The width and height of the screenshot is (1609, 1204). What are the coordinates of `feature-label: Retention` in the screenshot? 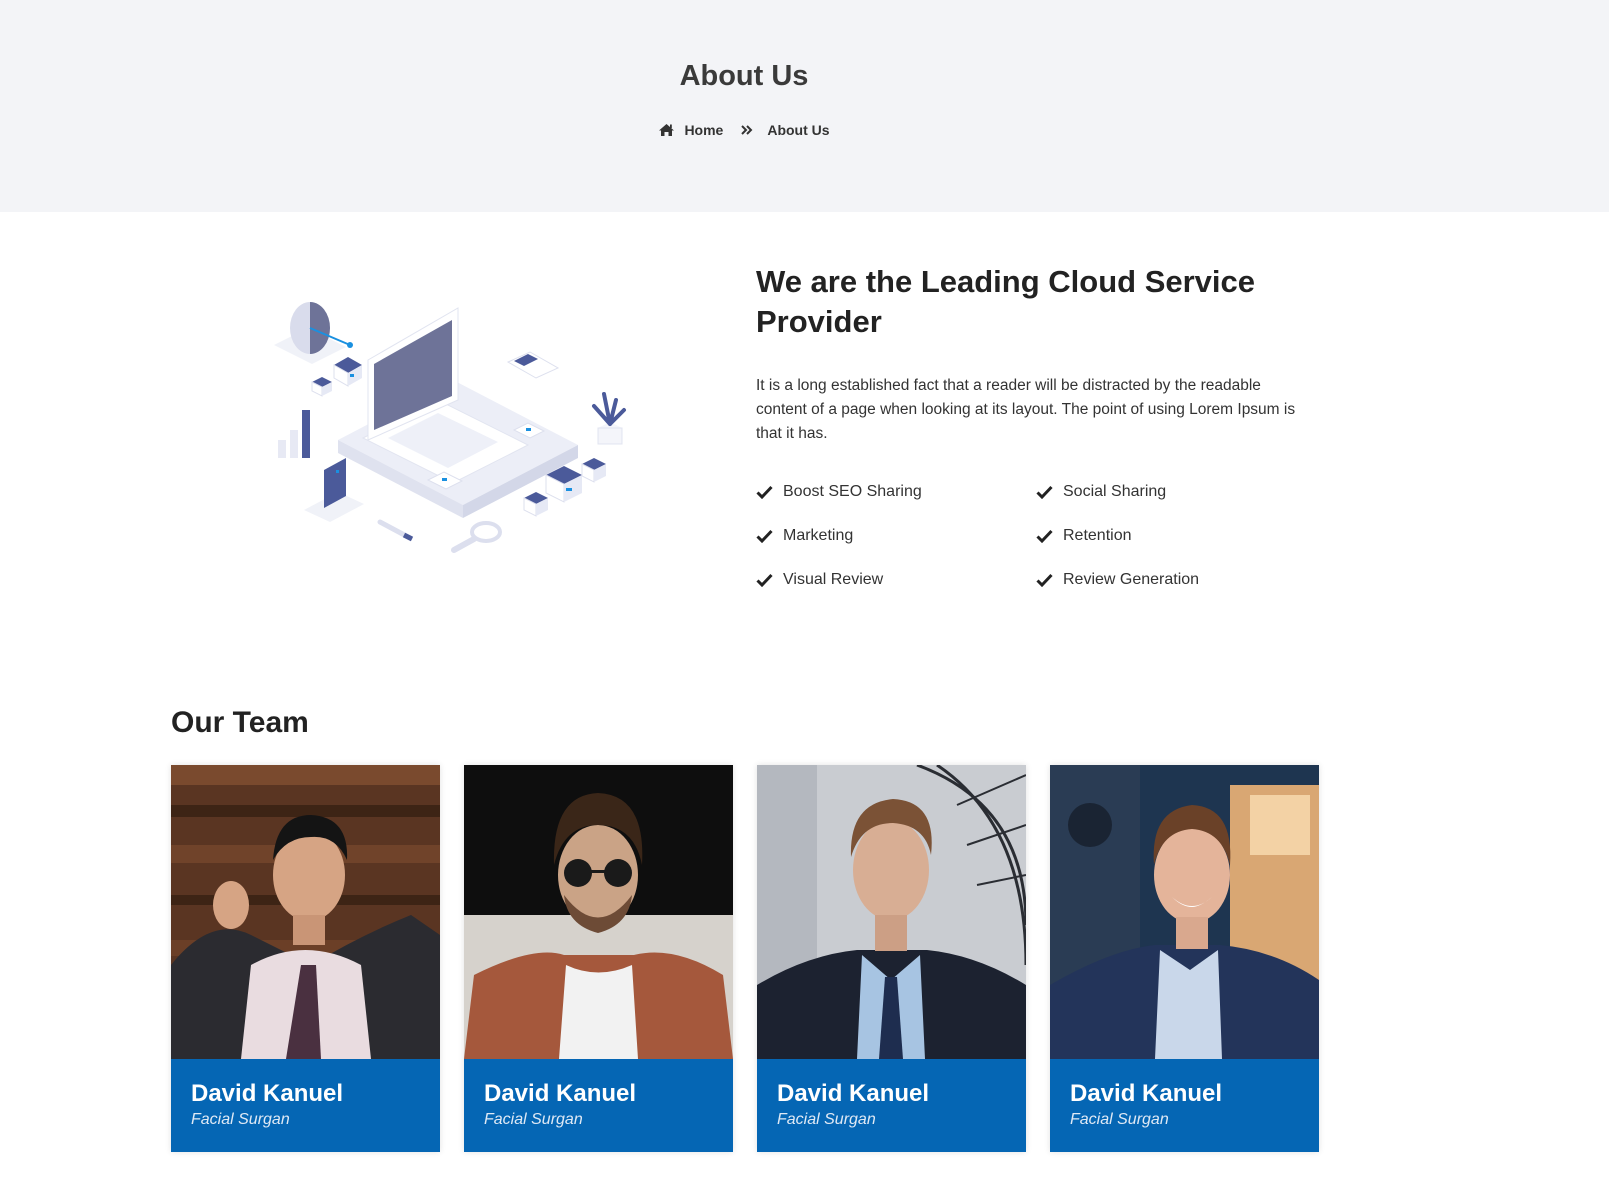 It's located at (1097, 535).